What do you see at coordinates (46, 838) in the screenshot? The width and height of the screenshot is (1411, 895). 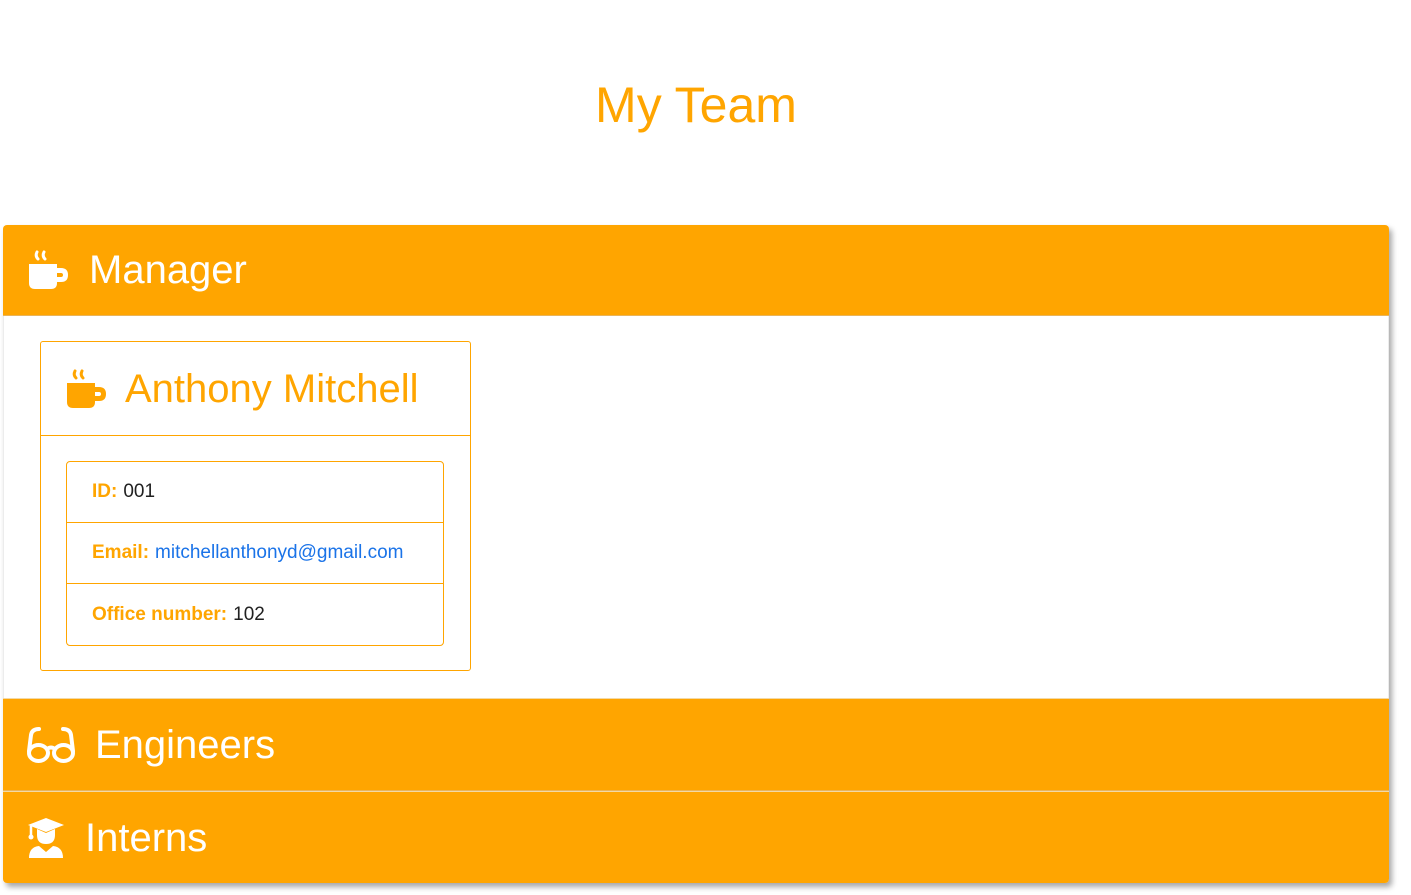 I see `graduate-icon` at bounding box center [46, 838].